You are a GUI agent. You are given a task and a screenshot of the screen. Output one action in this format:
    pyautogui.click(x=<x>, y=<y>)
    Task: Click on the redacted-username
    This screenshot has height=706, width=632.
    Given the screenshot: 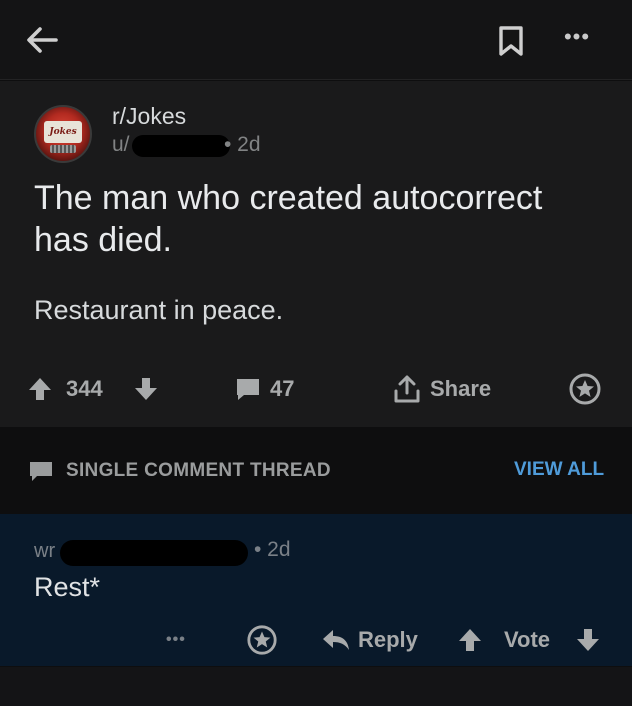 What is the action you would take?
    pyautogui.click(x=181, y=146)
    